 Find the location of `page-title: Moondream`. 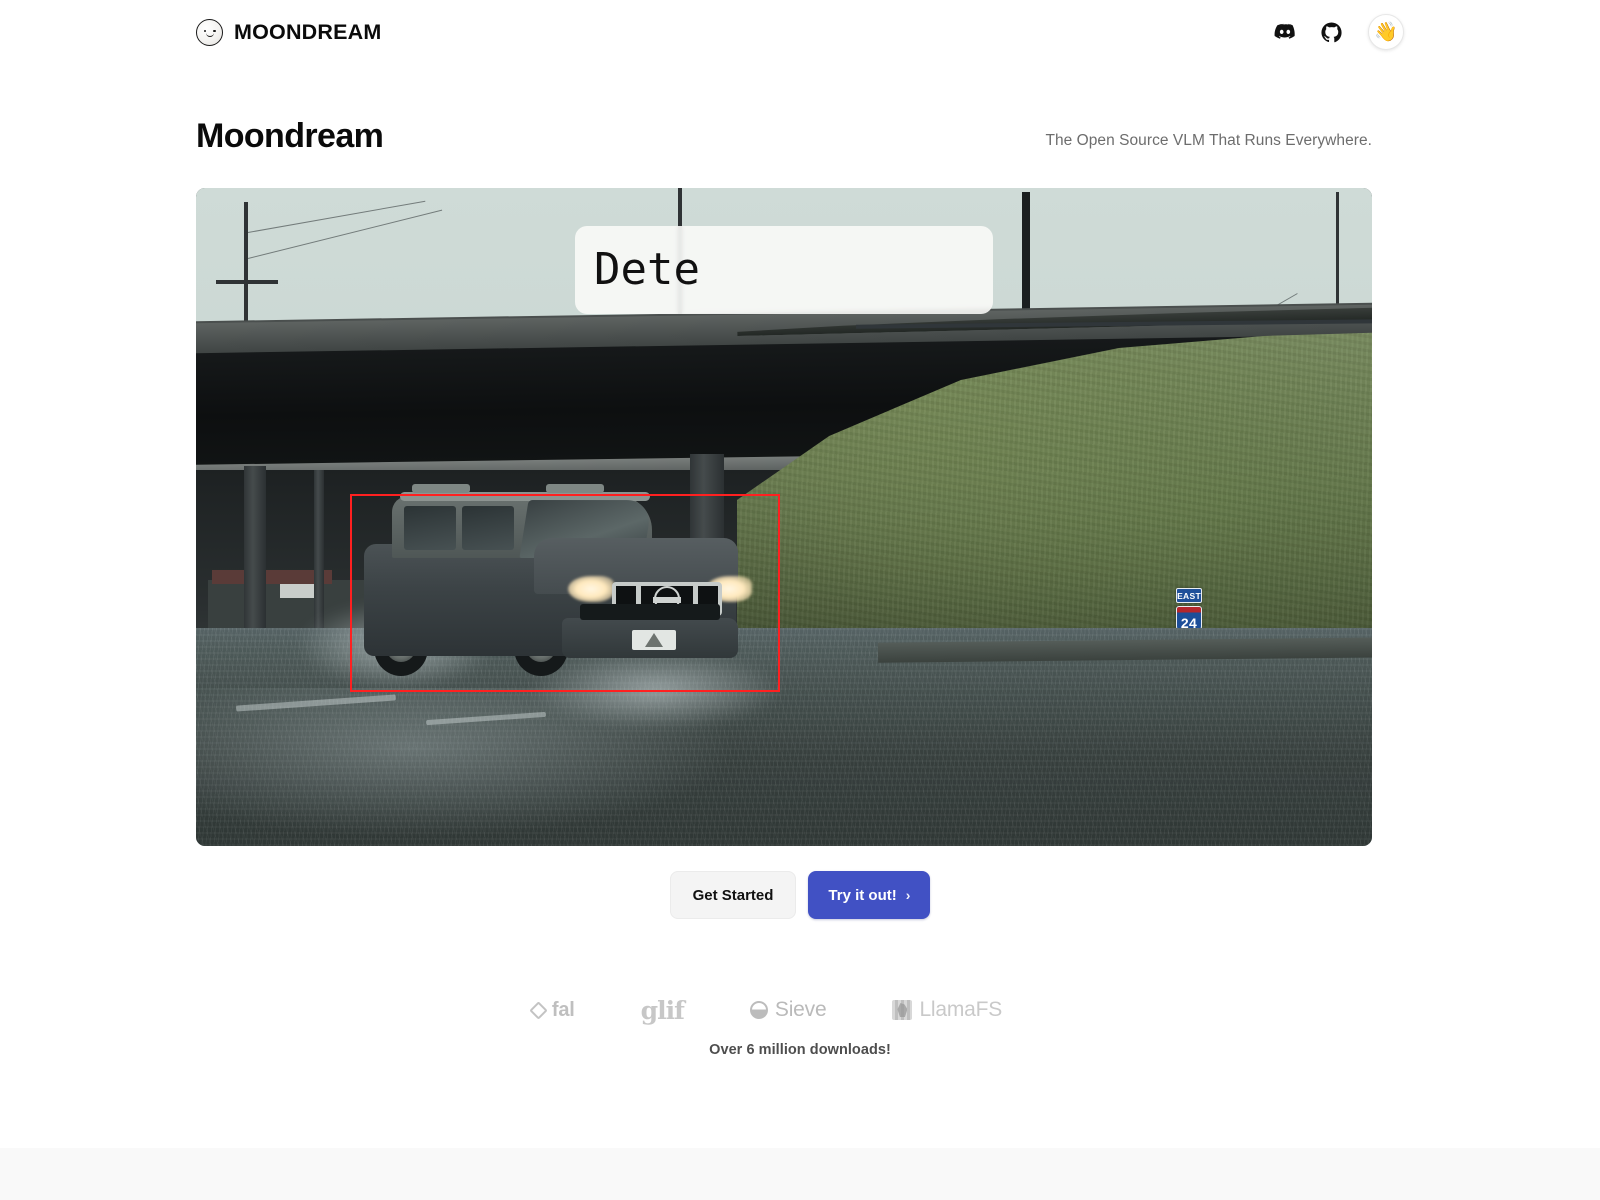

page-title: Moondream is located at coordinates (290, 136).